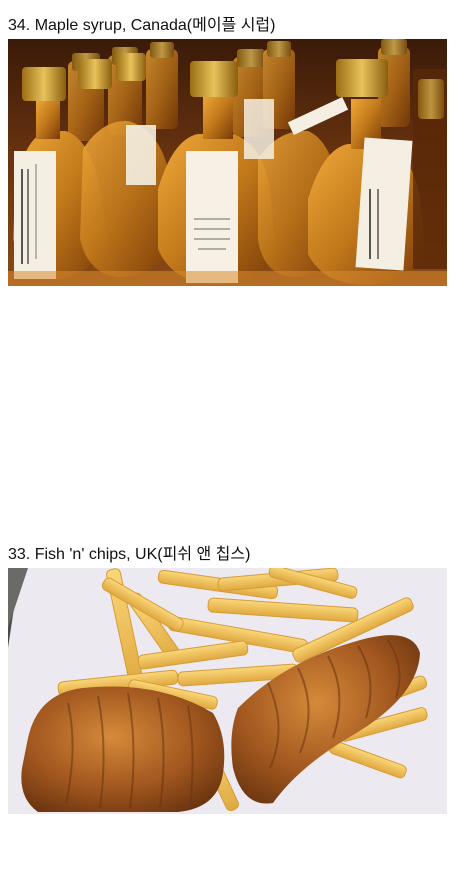 The width and height of the screenshot is (457, 873). What do you see at coordinates (129, 554) in the screenshot?
I see `item-title: 33. Fish 'n' chips, UK(피쉬 앤 칩스)` at bounding box center [129, 554].